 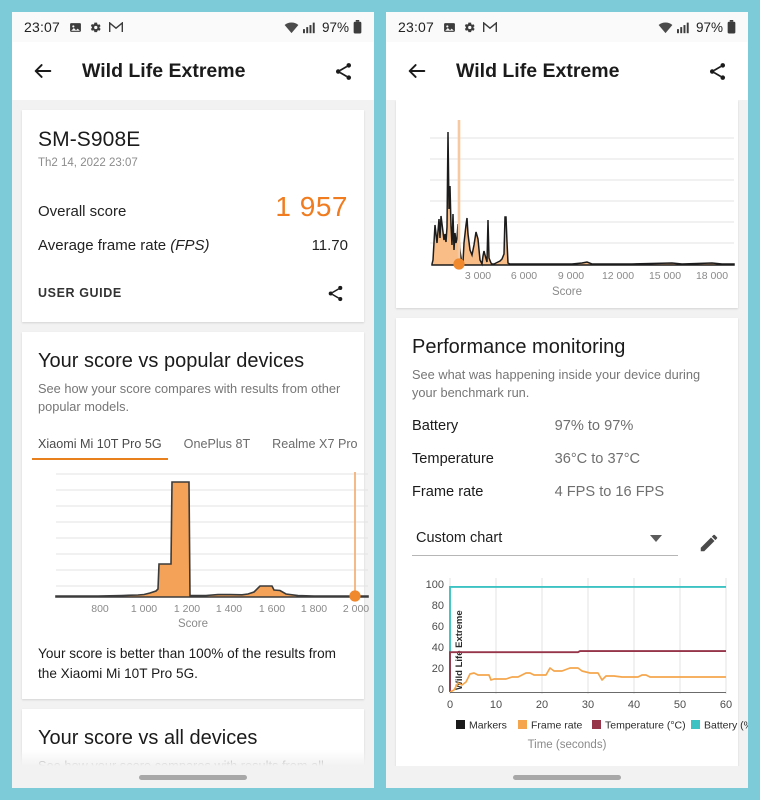 I want to click on chart-select-row: Custom chart, so click(x=567, y=543).